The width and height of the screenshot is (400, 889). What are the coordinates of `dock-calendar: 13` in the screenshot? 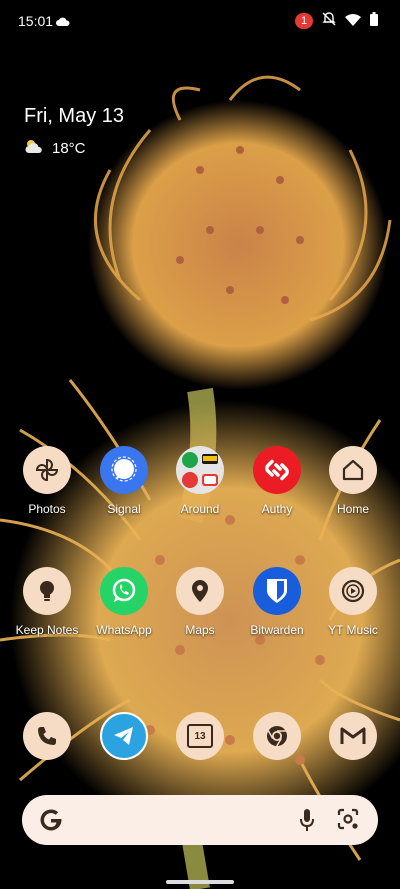 It's located at (200, 736).